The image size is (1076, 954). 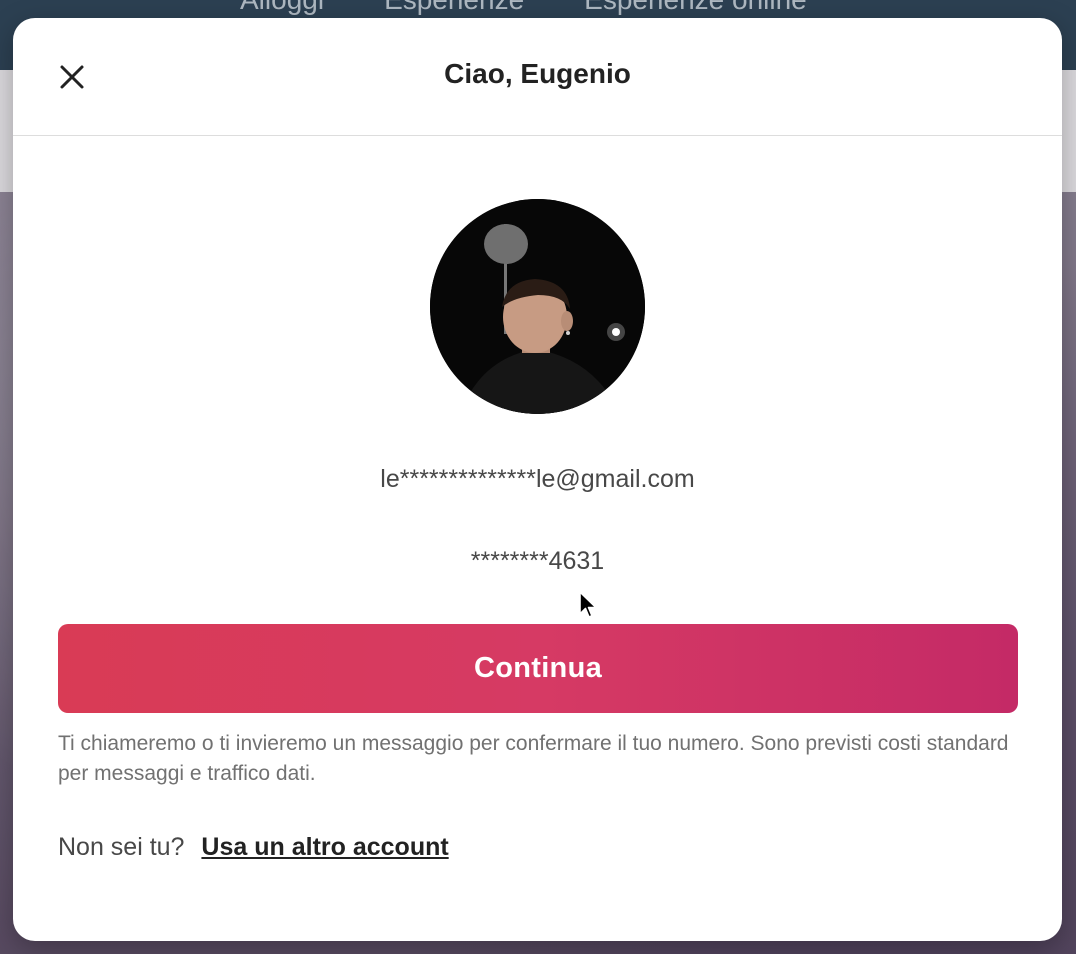 What do you see at coordinates (324, 847) in the screenshot?
I see `use-other-account-link: Usa un altro account` at bounding box center [324, 847].